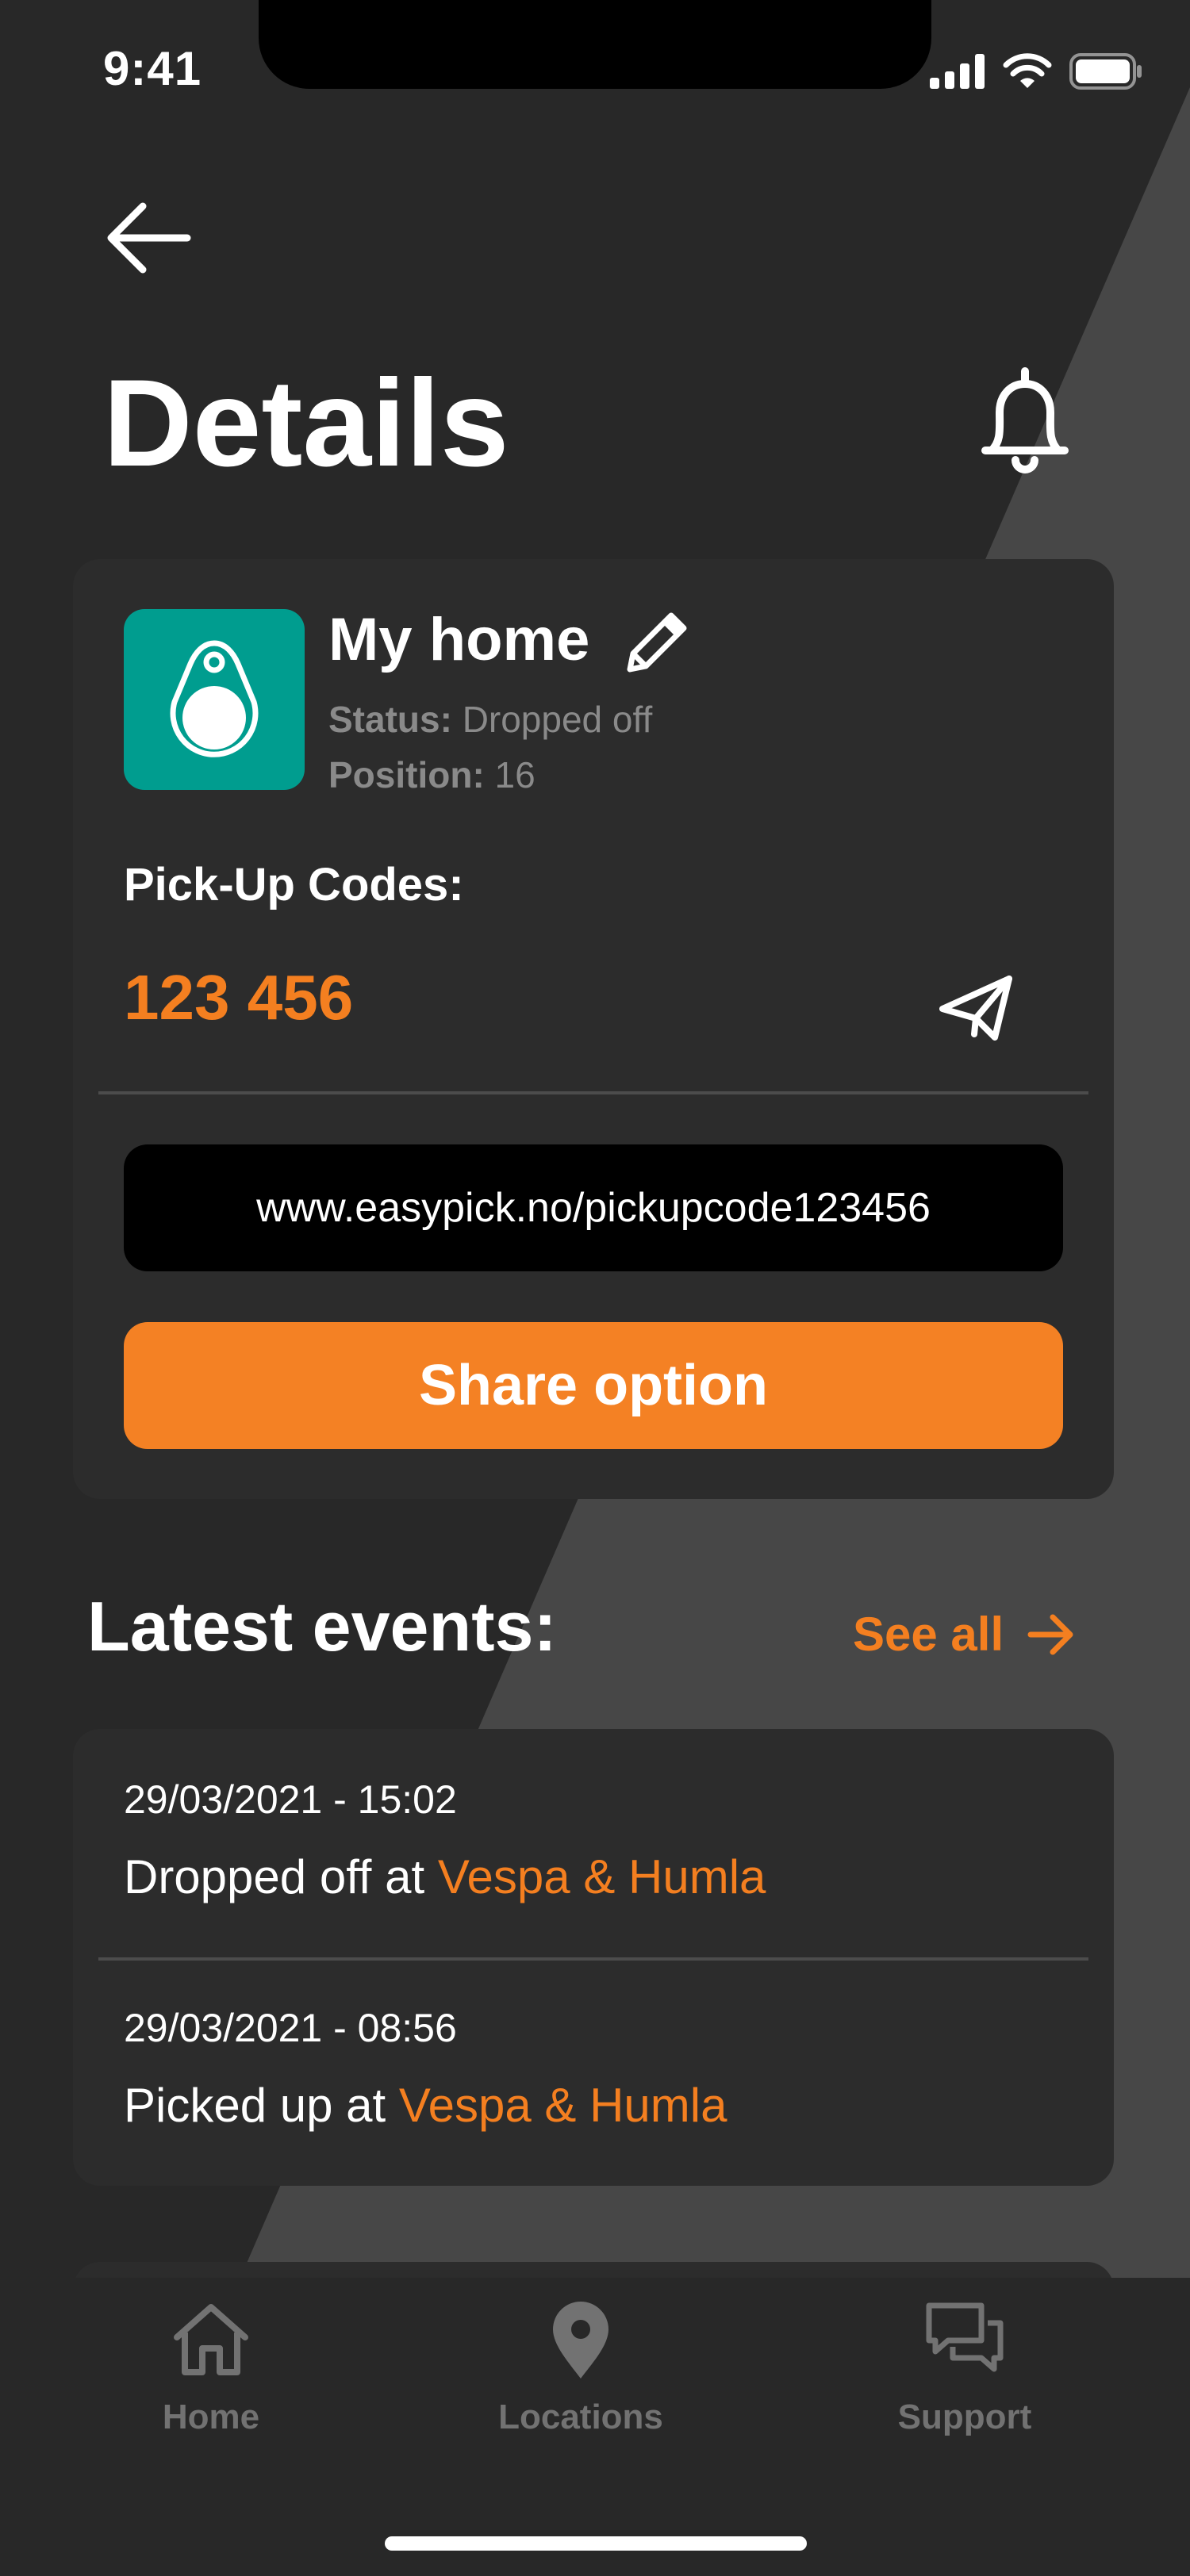 Image resolution: width=1190 pixels, height=2576 pixels. Describe the element at coordinates (1105, 72) in the screenshot. I see `battery-icon` at that location.